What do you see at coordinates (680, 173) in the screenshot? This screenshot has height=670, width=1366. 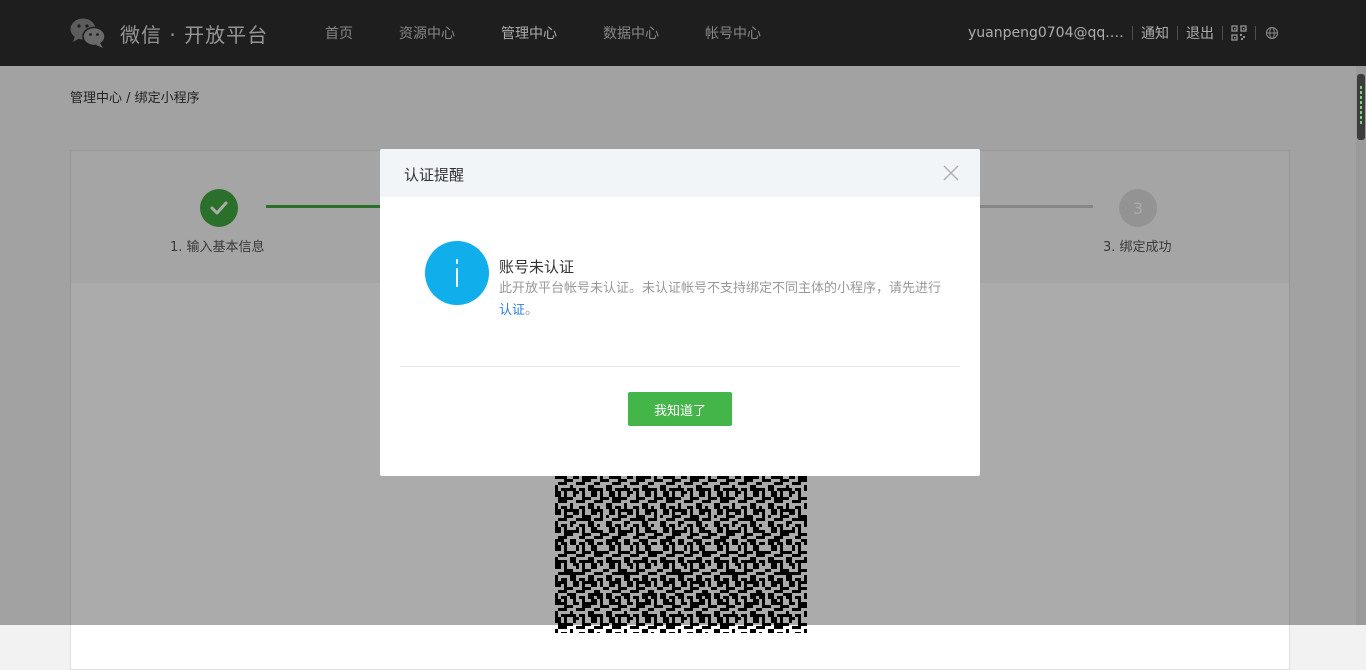 I see `dialog-header: 认证提醒` at bounding box center [680, 173].